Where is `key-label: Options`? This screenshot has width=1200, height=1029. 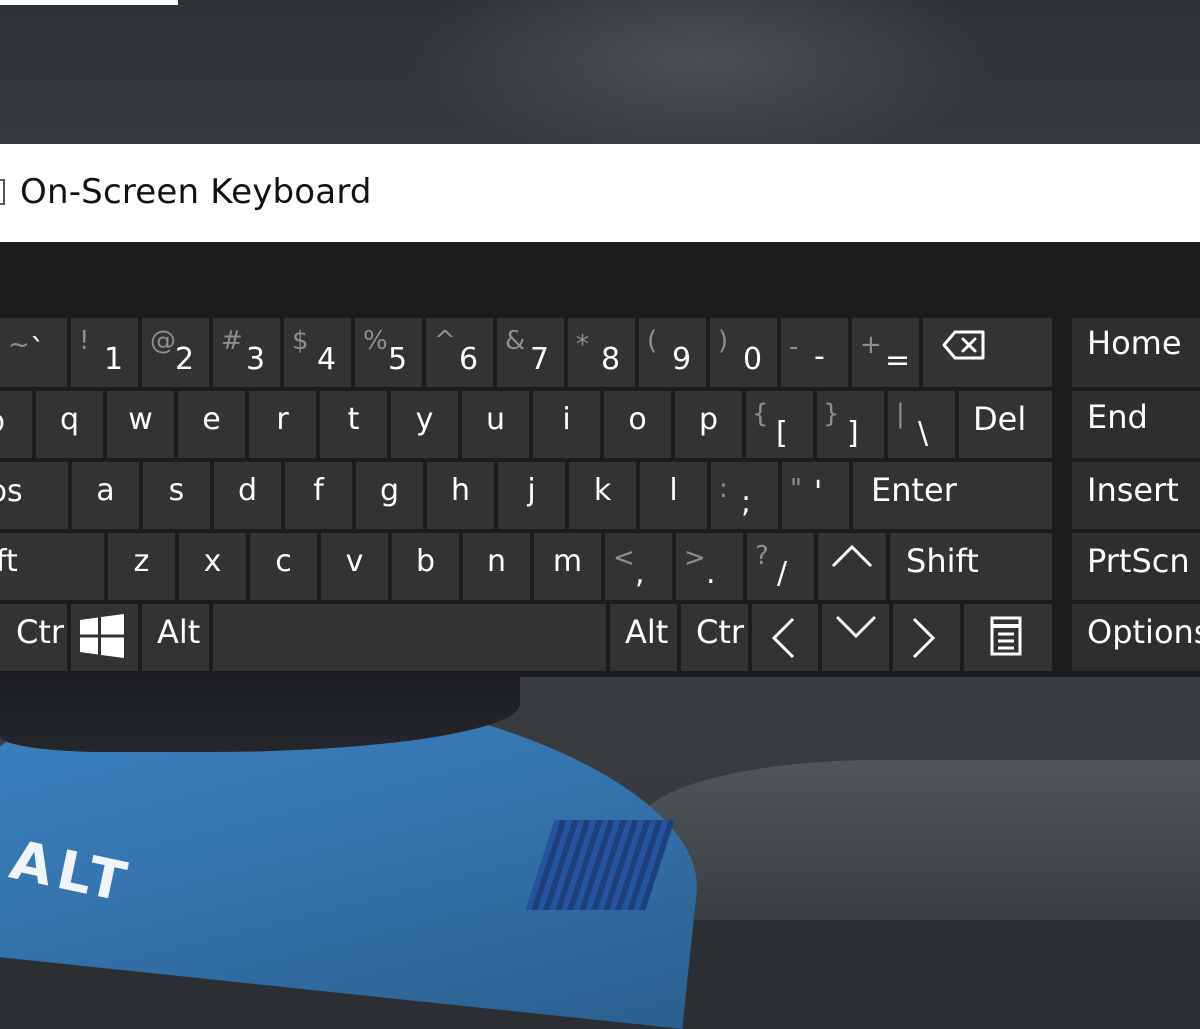
key-label: Options is located at coordinates (1143, 632).